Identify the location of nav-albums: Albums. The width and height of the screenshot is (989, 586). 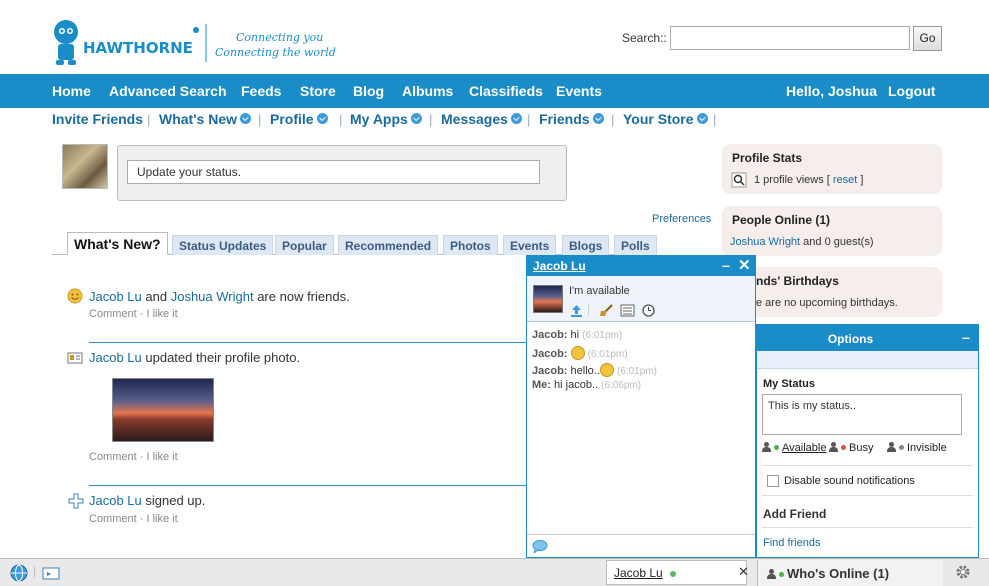
(427, 91).